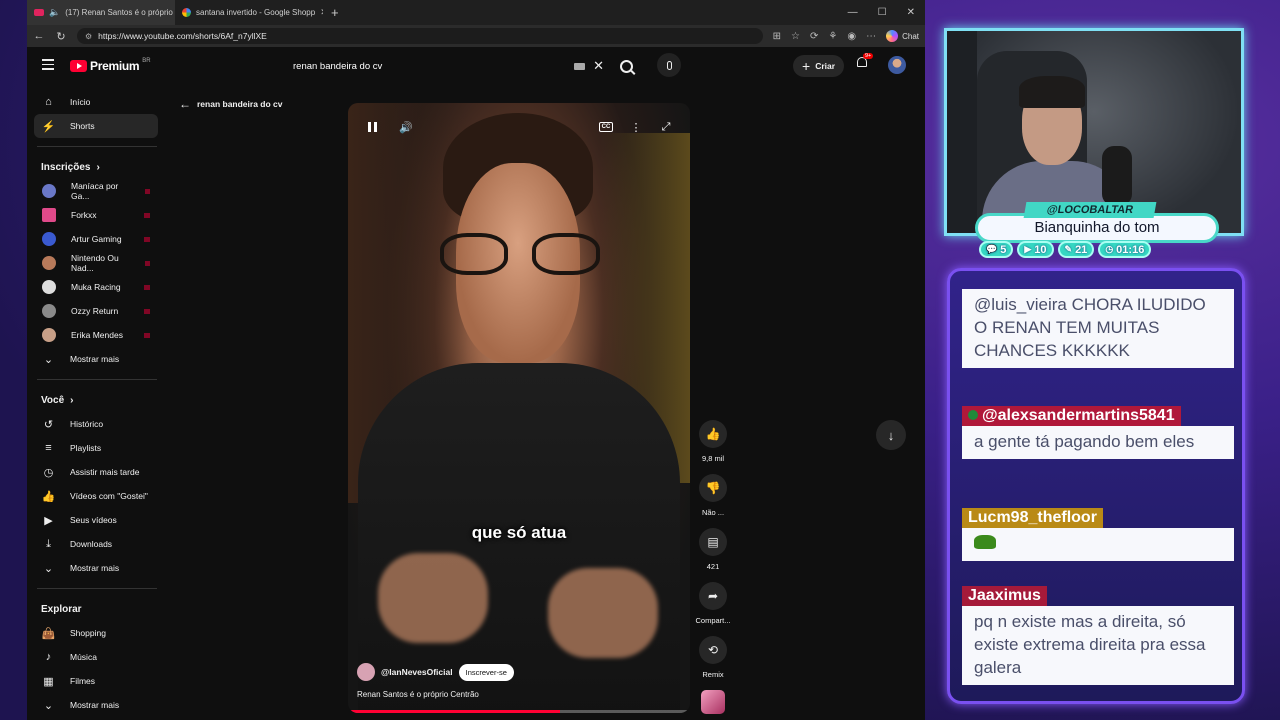 Image resolution: width=1280 pixels, height=720 pixels. Describe the element at coordinates (48, 126) in the screenshot. I see `shorts-icon: ⚡` at that location.